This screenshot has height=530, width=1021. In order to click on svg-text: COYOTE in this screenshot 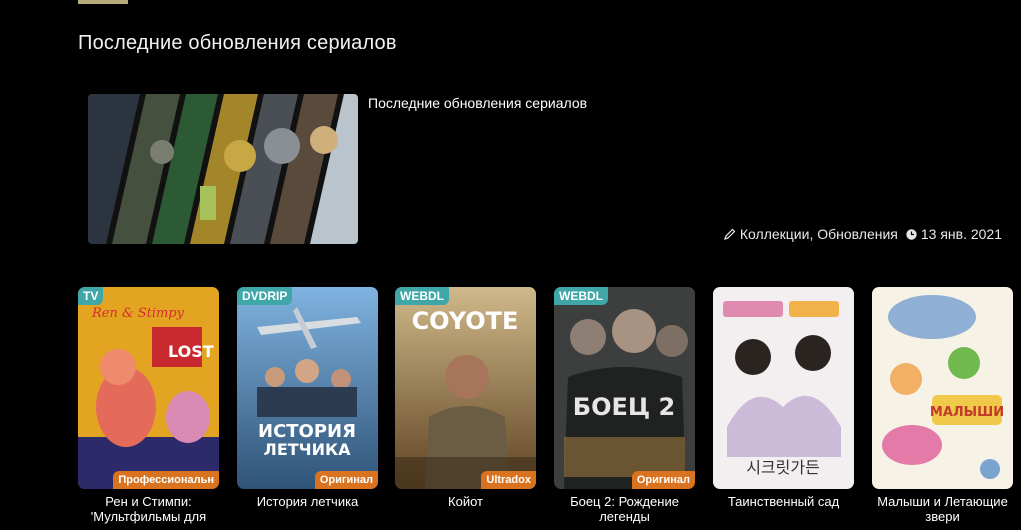, I will do `click(465, 321)`.